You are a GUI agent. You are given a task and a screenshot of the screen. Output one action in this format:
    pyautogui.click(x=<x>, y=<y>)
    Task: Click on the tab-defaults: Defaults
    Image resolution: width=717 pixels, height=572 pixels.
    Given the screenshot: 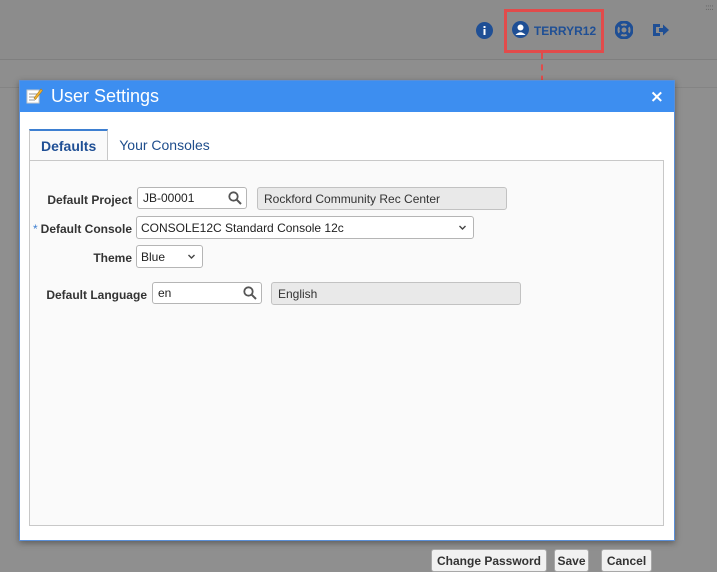 What is the action you would take?
    pyautogui.click(x=69, y=144)
    